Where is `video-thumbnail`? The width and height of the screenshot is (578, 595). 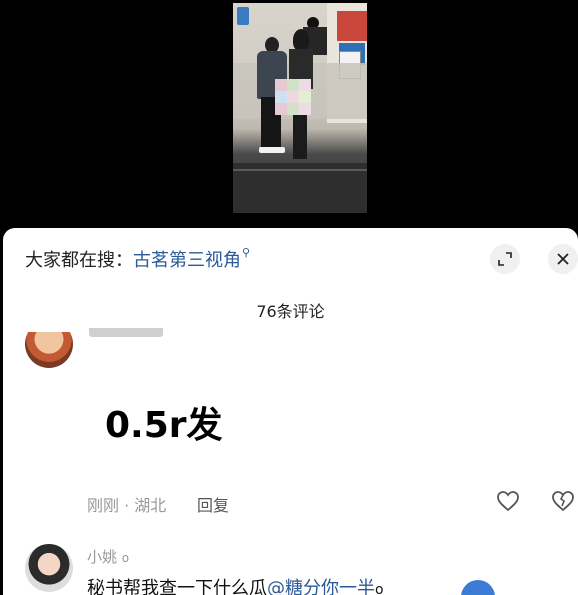 video-thumbnail is located at coordinates (300, 108).